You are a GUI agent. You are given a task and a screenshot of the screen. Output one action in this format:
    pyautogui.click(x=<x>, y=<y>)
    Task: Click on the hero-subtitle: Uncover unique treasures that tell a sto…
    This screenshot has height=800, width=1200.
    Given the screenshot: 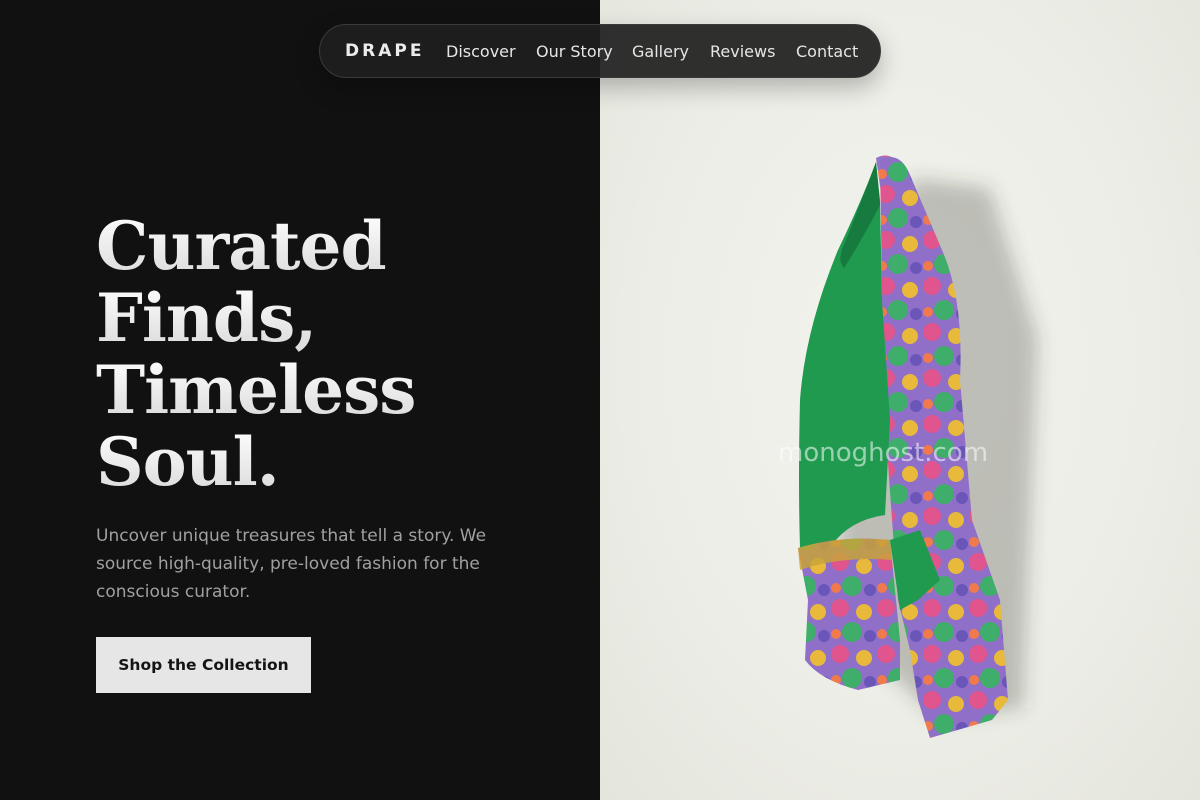 What is the action you would take?
    pyautogui.click(x=291, y=564)
    